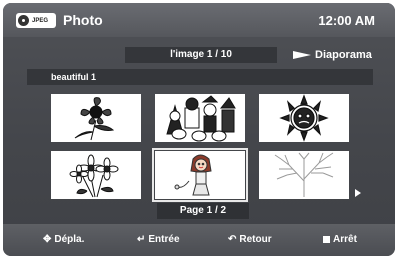  What do you see at coordinates (358, 193) in the screenshot?
I see `next-page-arrow-icon` at bounding box center [358, 193].